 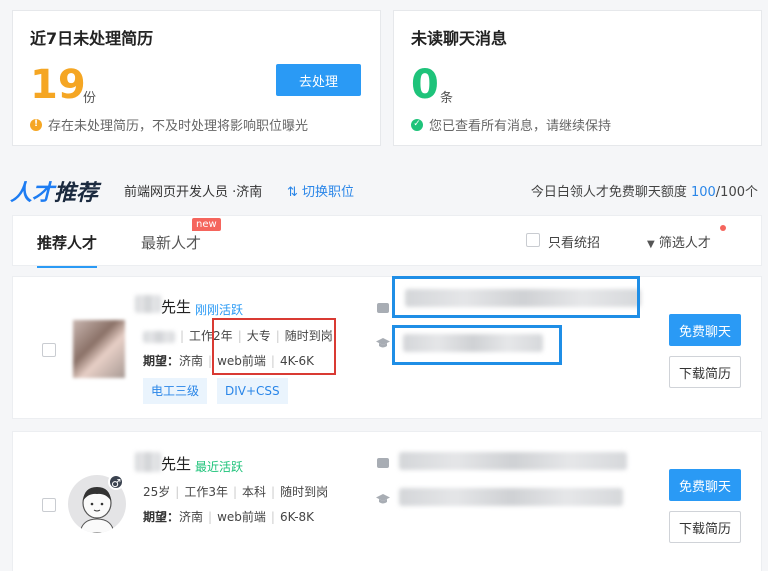 What do you see at coordinates (36, 124) in the screenshot?
I see `warning-icon: !` at bounding box center [36, 124].